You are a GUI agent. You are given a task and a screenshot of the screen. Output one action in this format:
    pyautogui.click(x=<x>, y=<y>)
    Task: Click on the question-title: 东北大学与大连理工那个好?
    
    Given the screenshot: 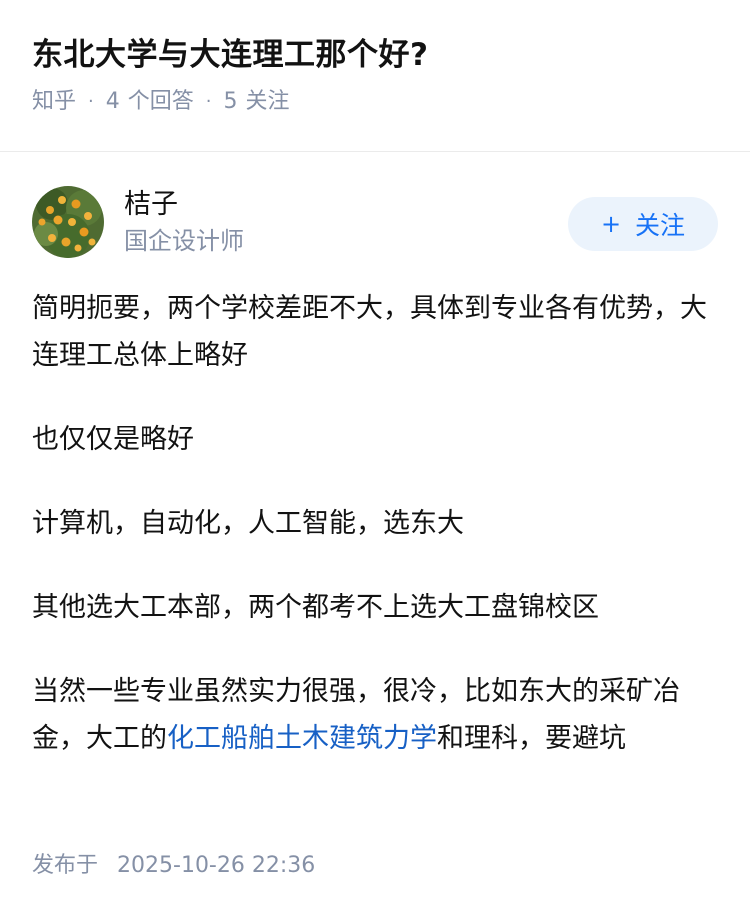 What is the action you would take?
    pyautogui.click(x=375, y=55)
    